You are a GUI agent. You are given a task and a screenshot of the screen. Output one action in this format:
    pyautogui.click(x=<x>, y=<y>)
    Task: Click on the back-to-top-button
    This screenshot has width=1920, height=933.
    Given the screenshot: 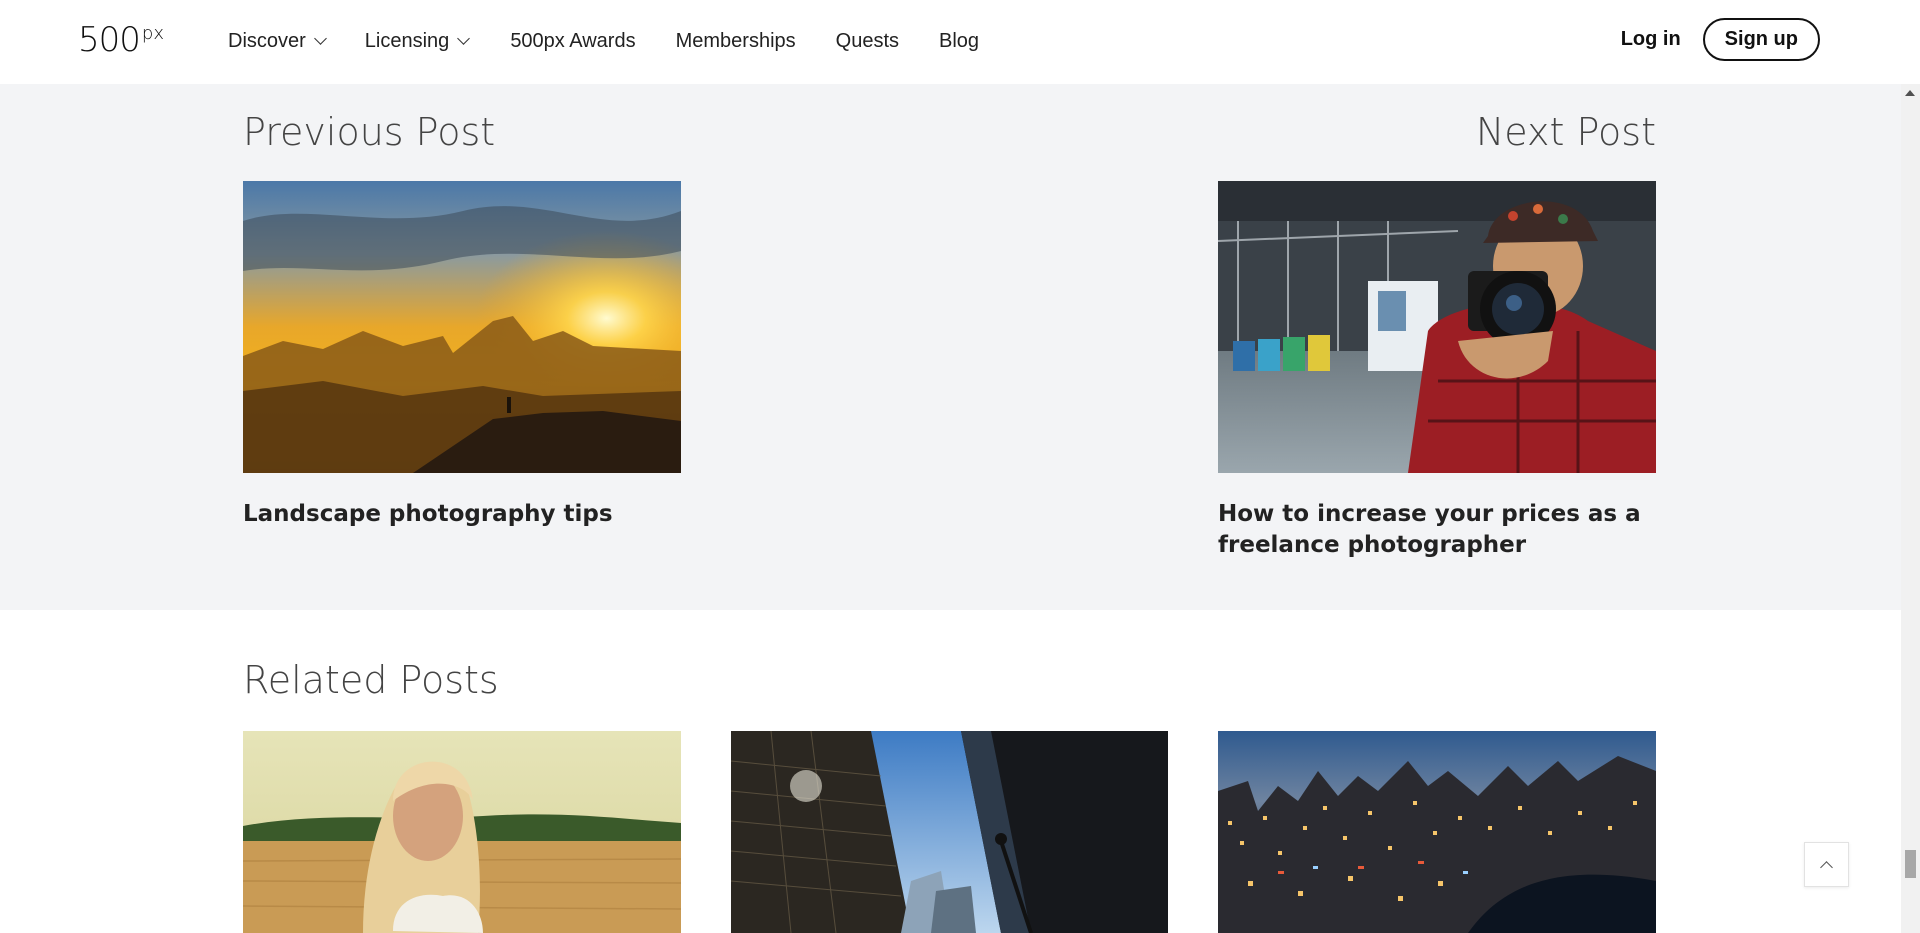 What is the action you would take?
    pyautogui.click(x=1826, y=864)
    